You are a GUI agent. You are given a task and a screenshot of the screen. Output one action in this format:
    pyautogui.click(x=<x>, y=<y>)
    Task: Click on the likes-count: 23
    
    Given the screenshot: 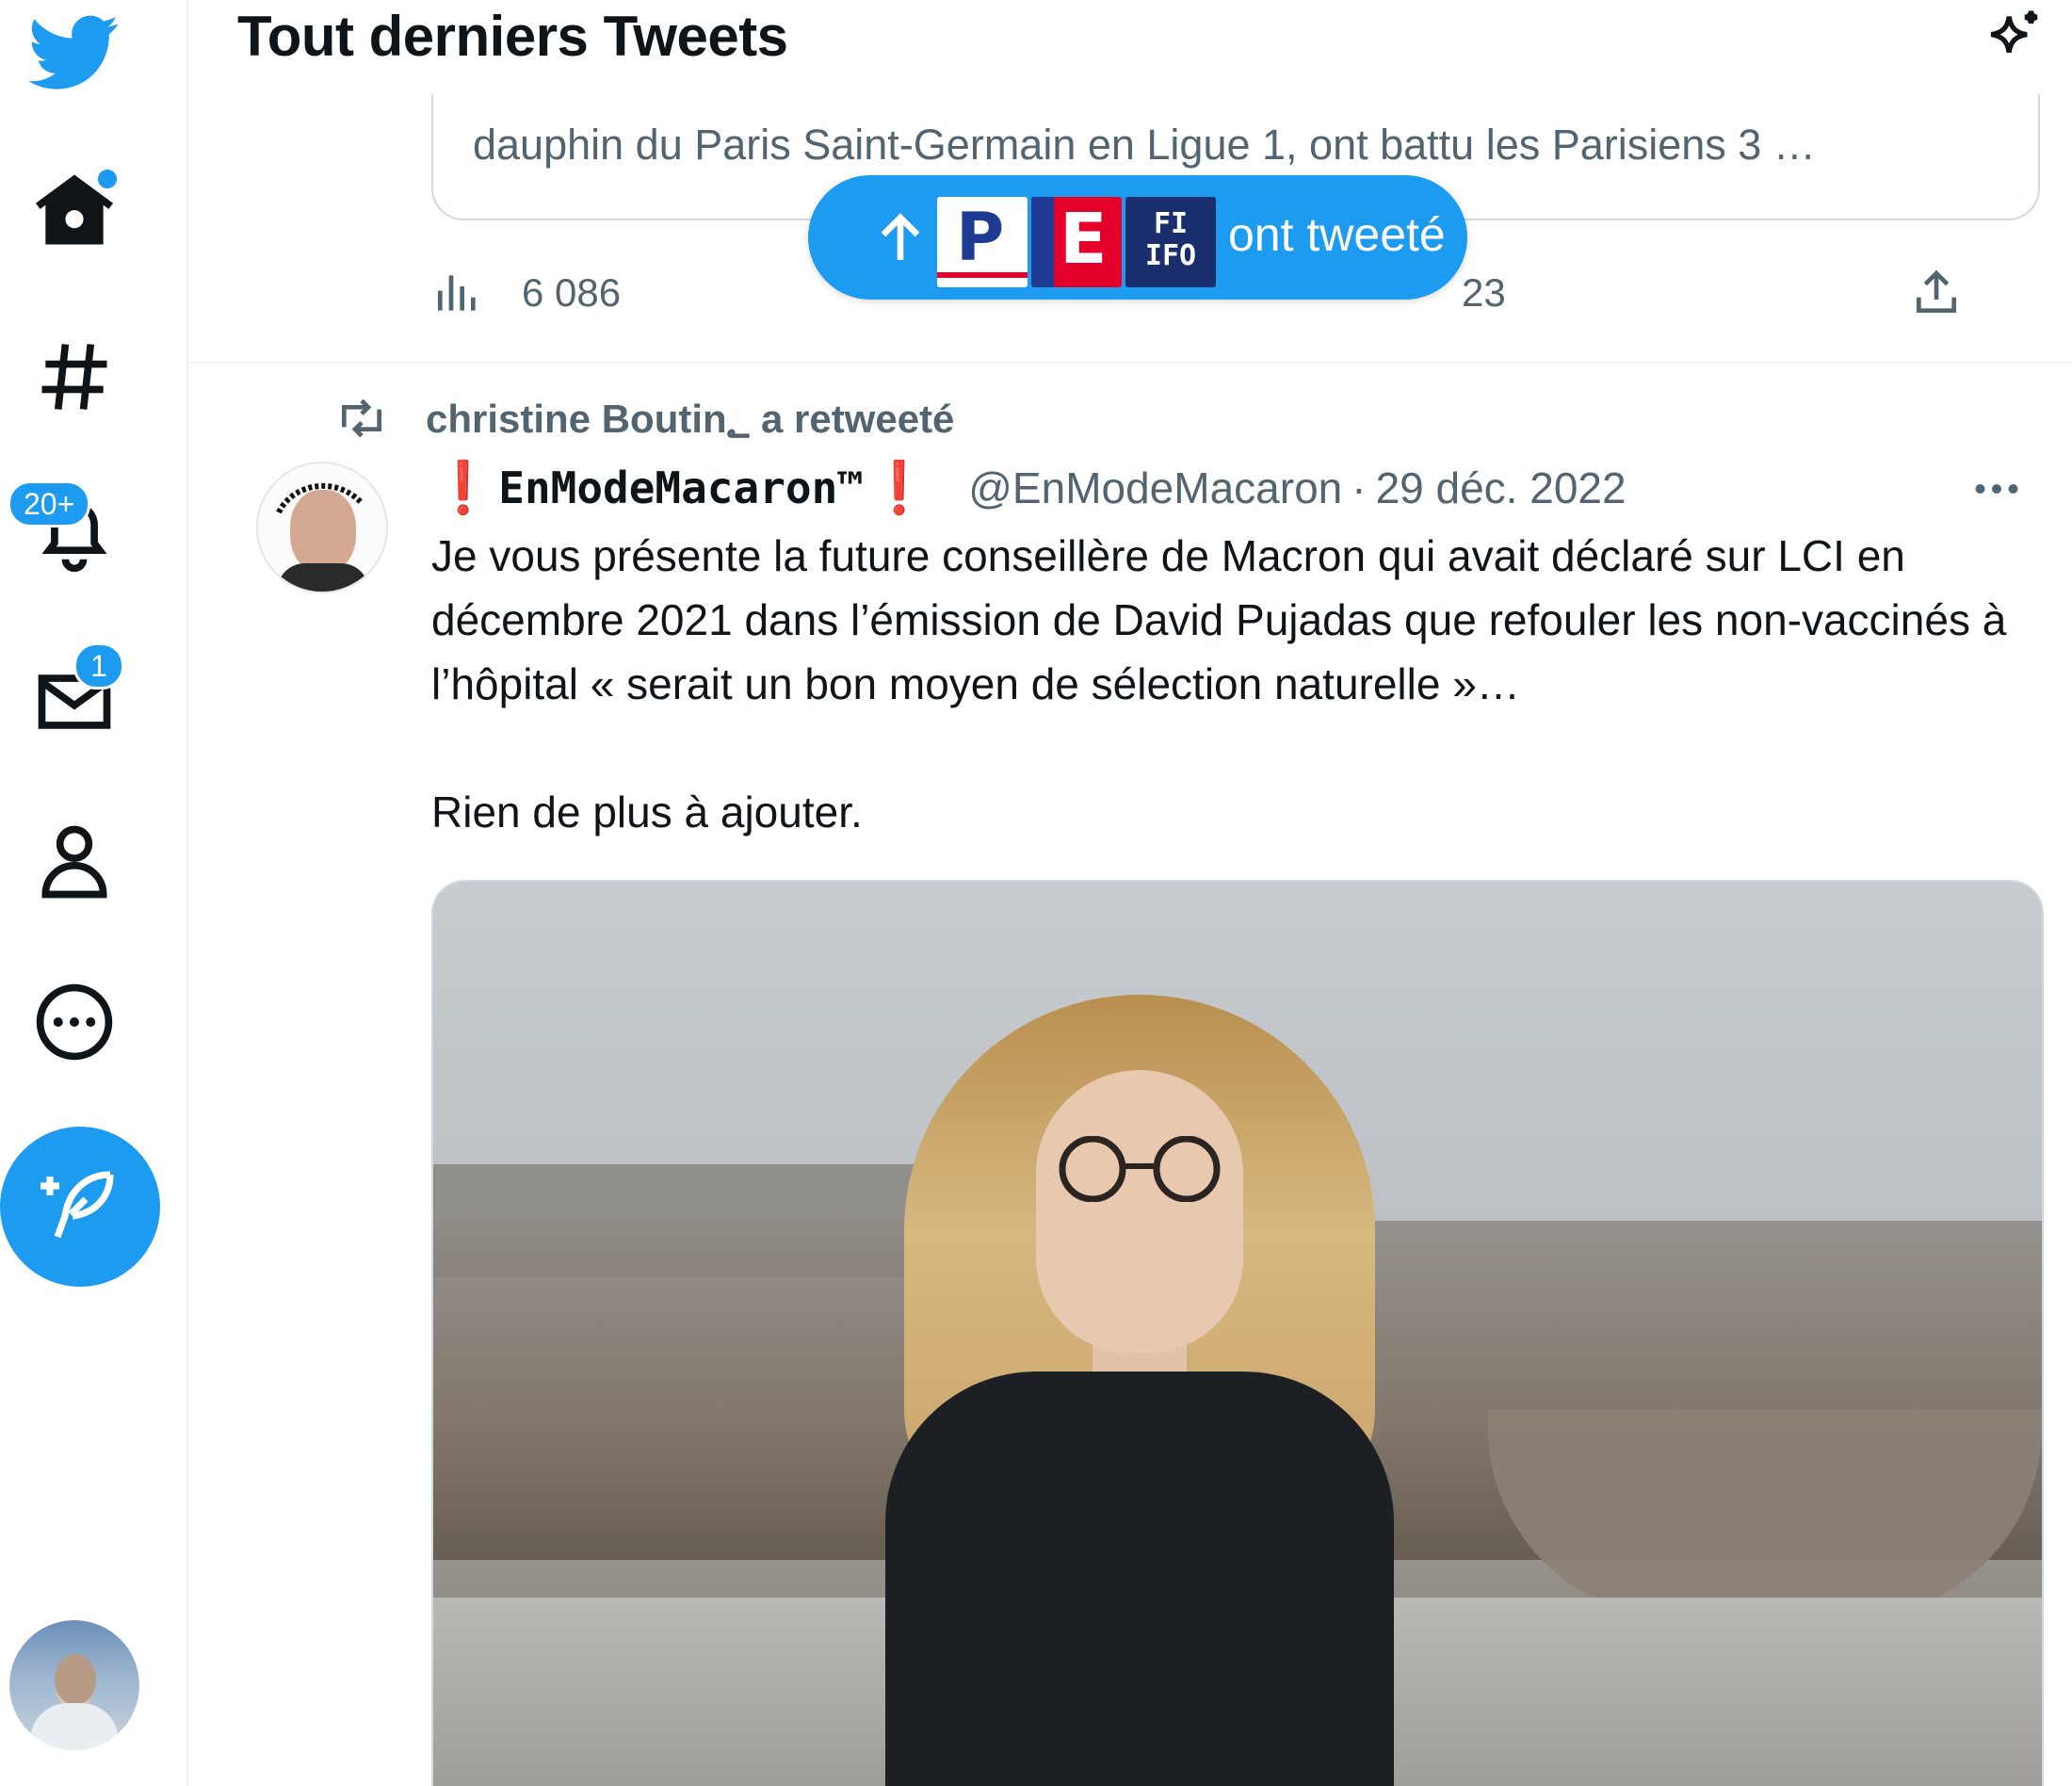 What is the action you would take?
    pyautogui.click(x=1484, y=292)
    